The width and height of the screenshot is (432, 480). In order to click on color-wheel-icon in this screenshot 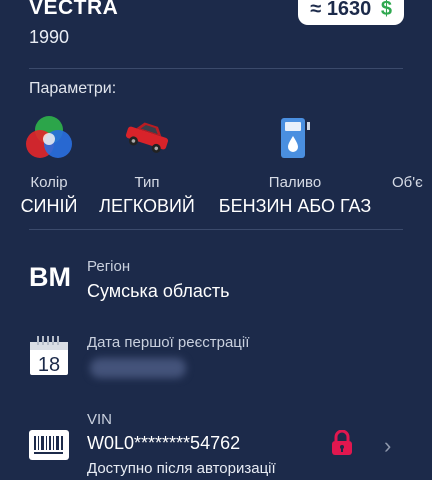, I will do `click(49, 138)`.